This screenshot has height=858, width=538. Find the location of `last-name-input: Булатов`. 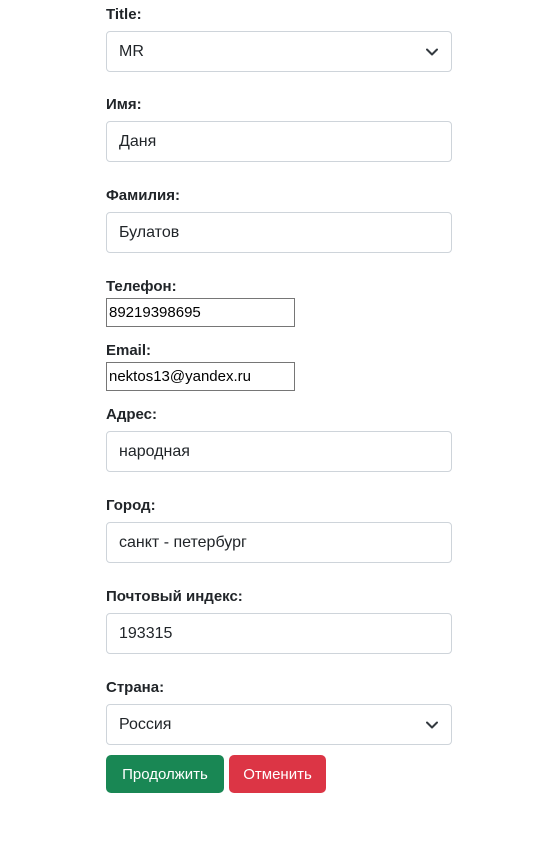

last-name-input: Булатов is located at coordinates (279, 232).